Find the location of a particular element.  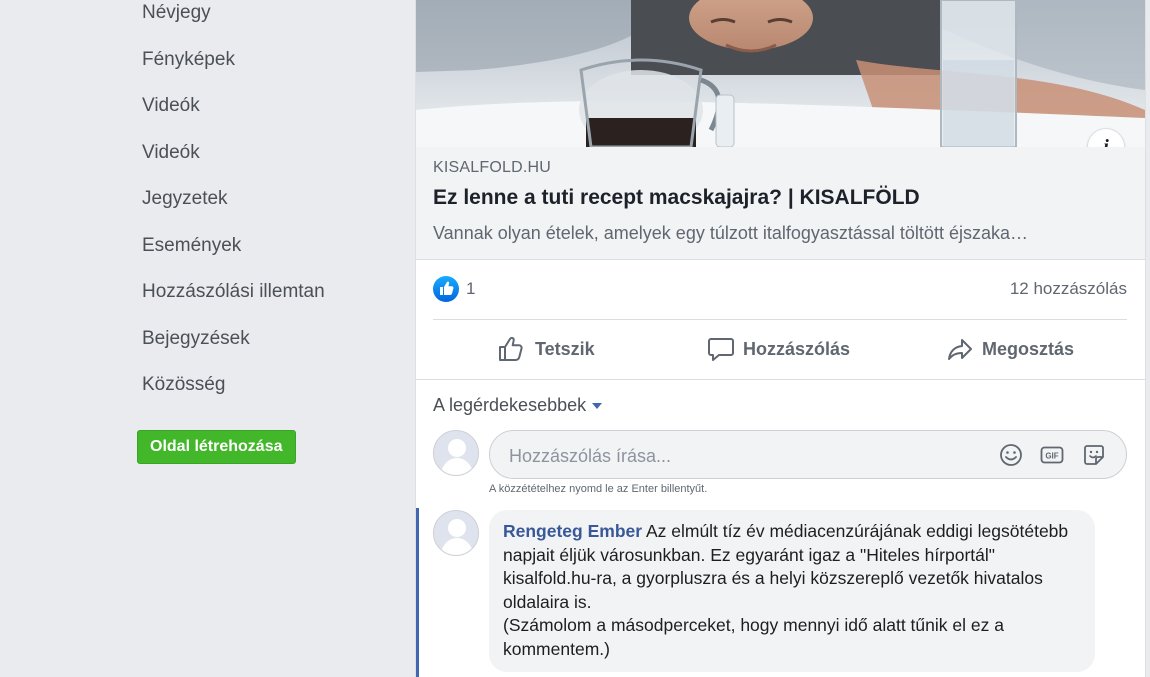

comment-input is located at coordinates (744, 456).